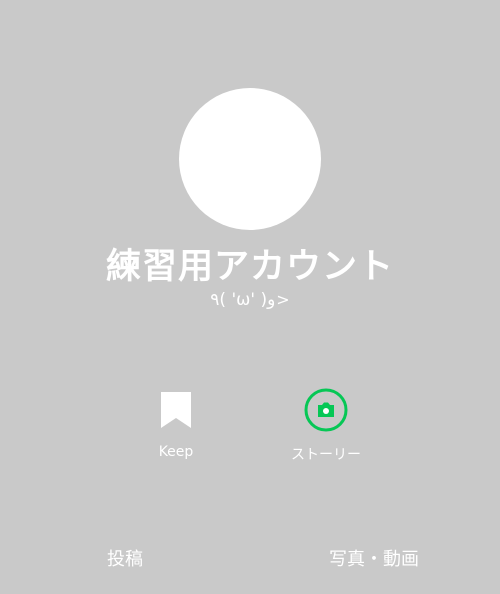  I want to click on bookmark-icon, so click(176, 412).